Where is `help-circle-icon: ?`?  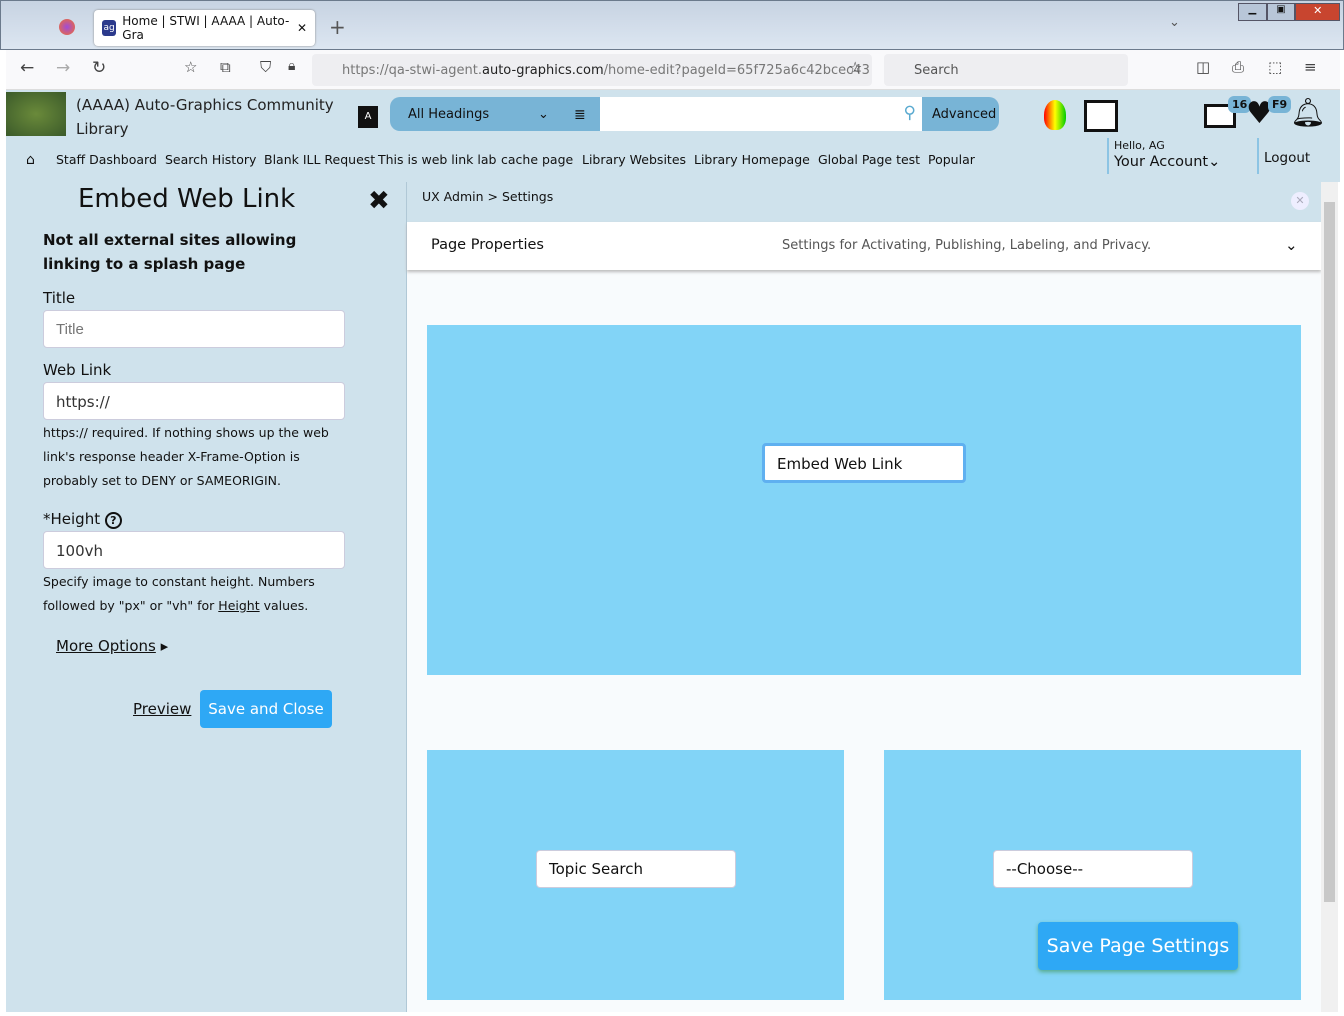
help-circle-icon: ? is located at coordinates (113, 520).